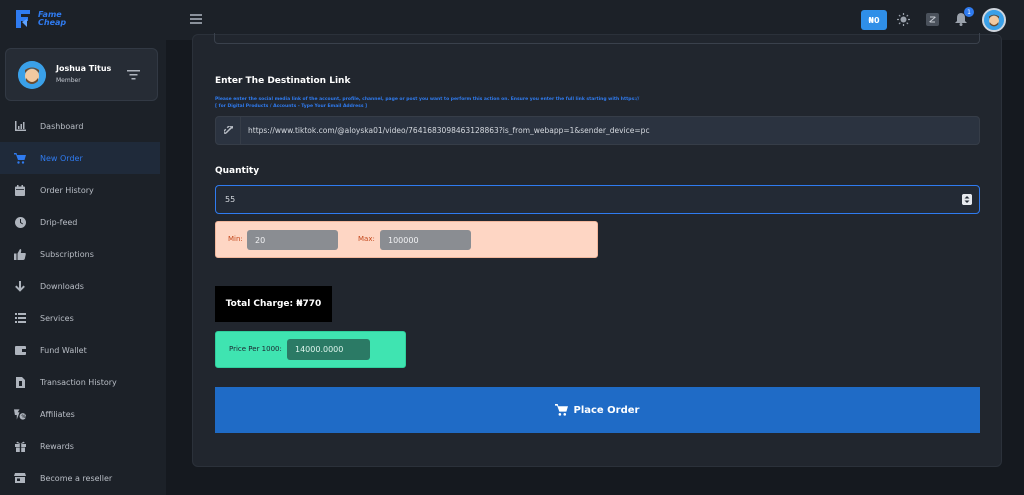  Describe the element at coordinates (20, 414) in the screenshot. I see `affiliates-icon: %` at that location.